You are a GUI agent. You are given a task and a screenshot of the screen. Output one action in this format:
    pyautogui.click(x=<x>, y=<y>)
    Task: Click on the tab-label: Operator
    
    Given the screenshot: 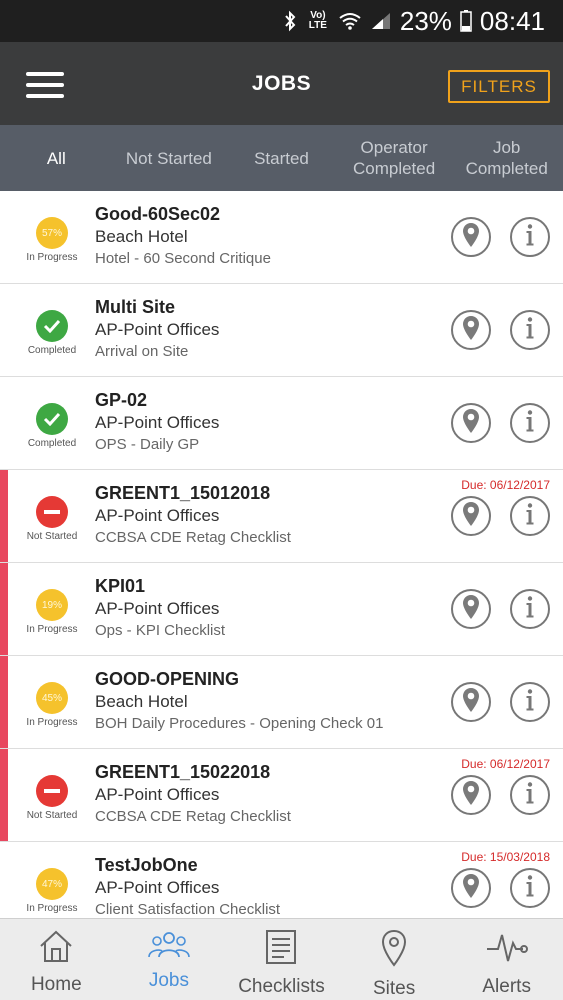 What is the action you would take?
    pyautogui.click(x=394, y=147)
    